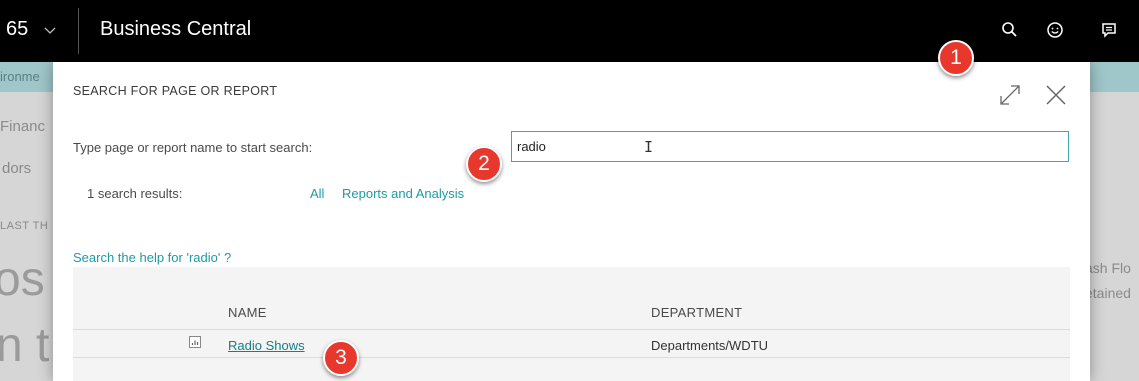 The width and height of the screenshot is (1139, 381). I want to click on report-icon, so click(195, 342).